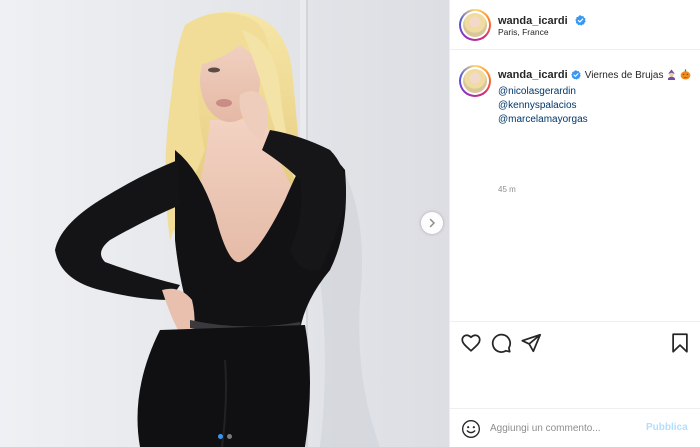 This screenshot has width=700, height=447. Describe the element at coordinates (671, 77) in the screenshot. I see `woman-mage-emoji` at that location.